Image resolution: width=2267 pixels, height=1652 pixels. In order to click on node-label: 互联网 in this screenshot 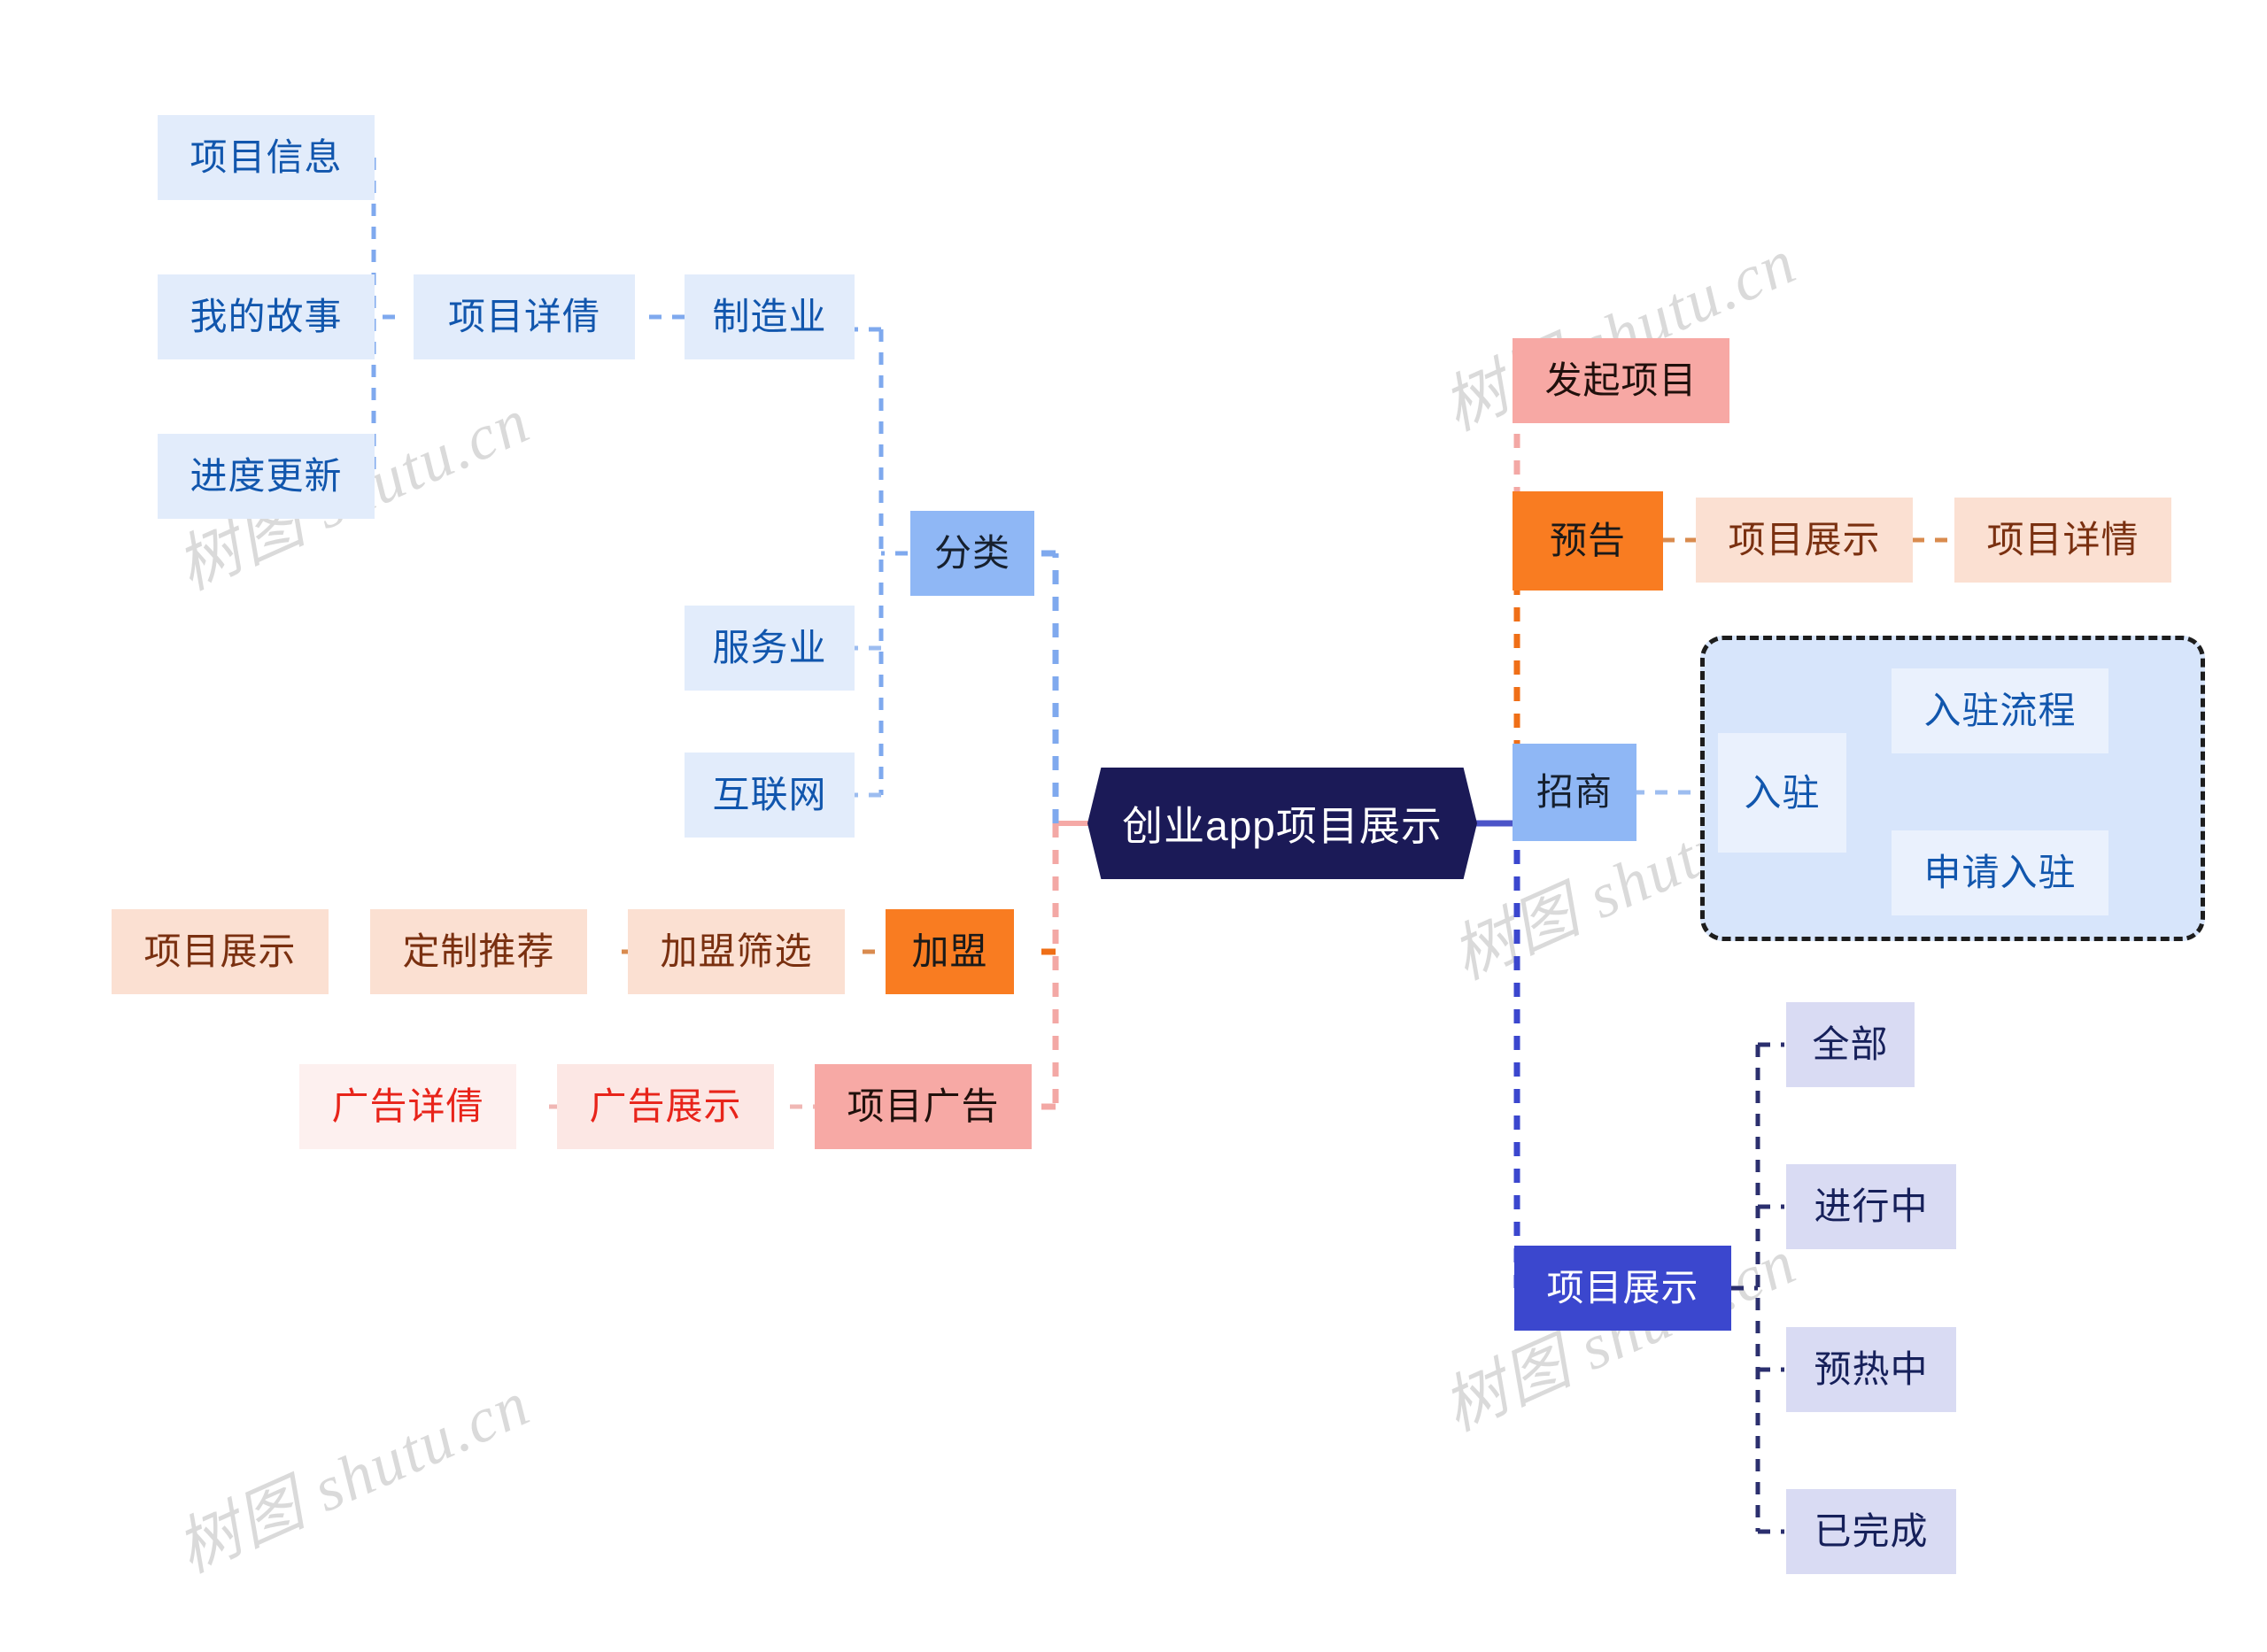, I will do `click(769, 794)`.